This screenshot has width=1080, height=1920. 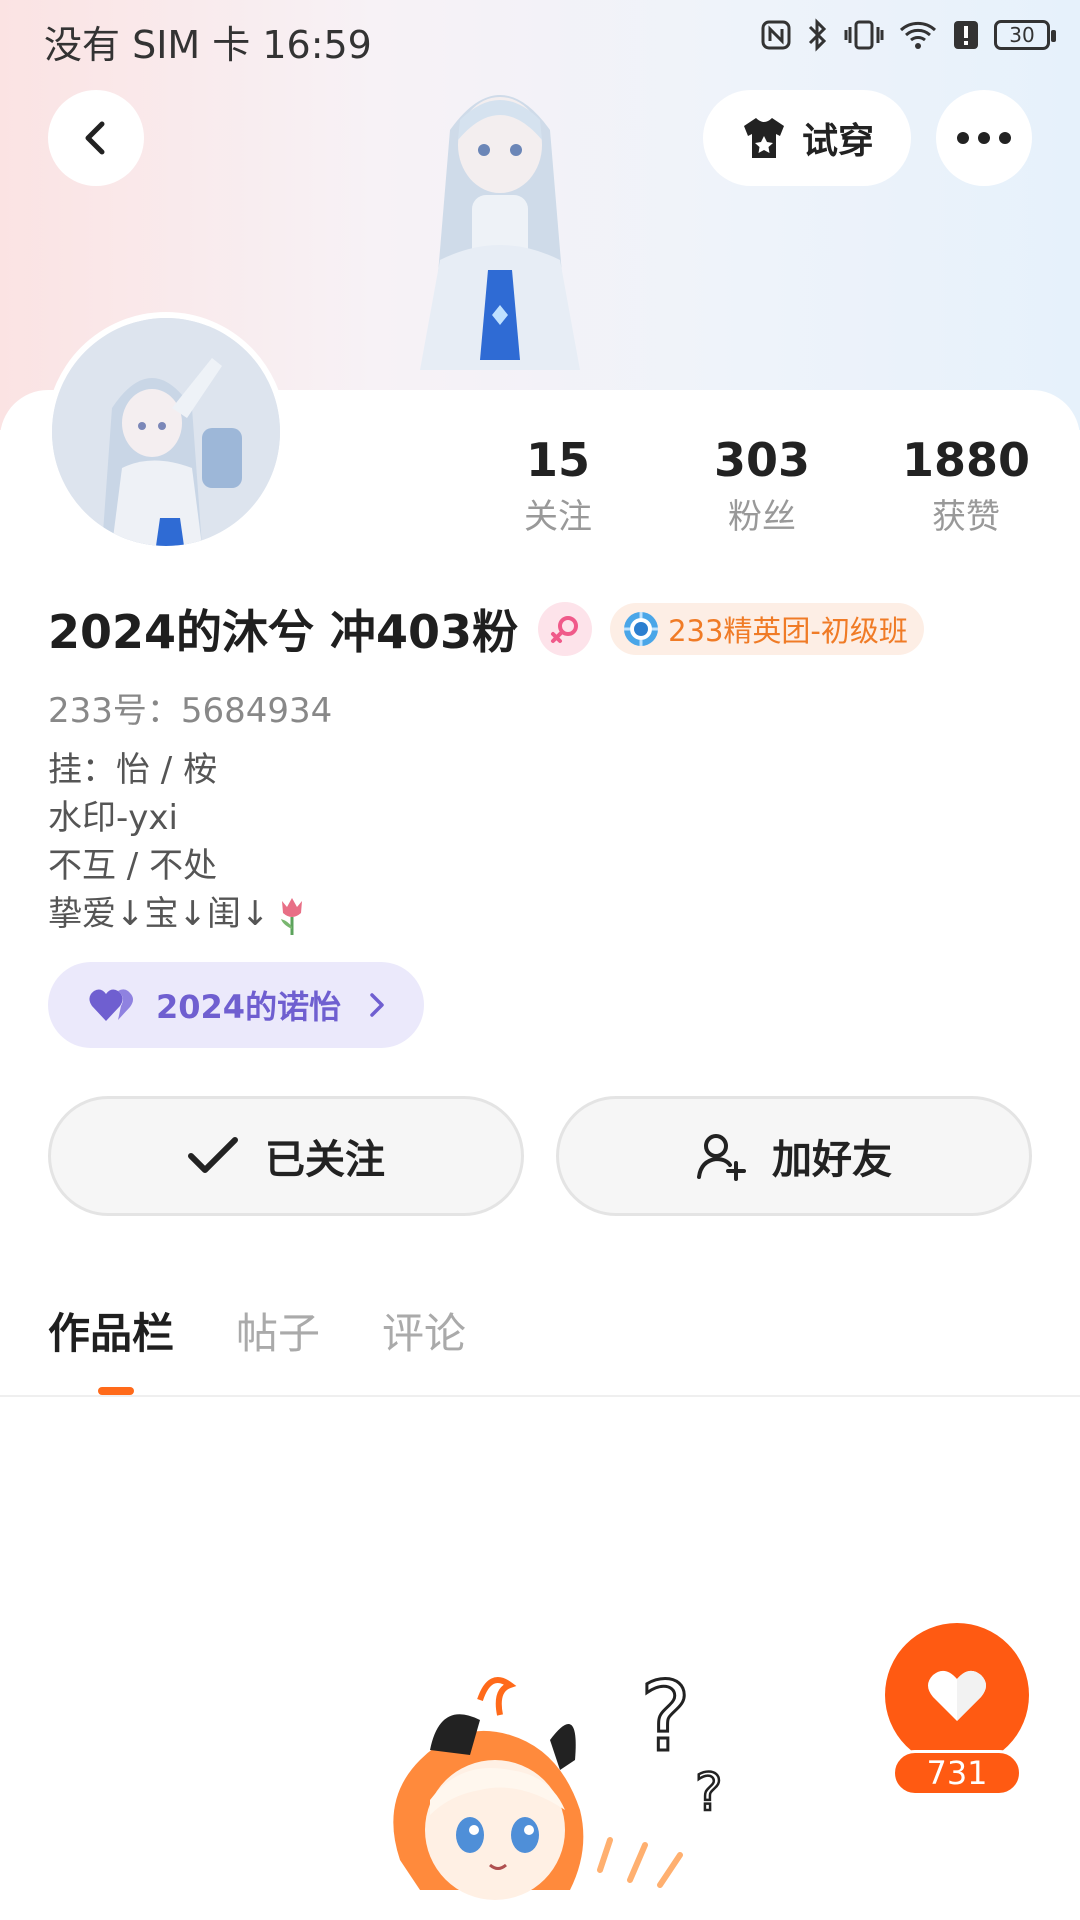 I want to click on stat-followers-label: 粉丝, so click(x=762, y=517).